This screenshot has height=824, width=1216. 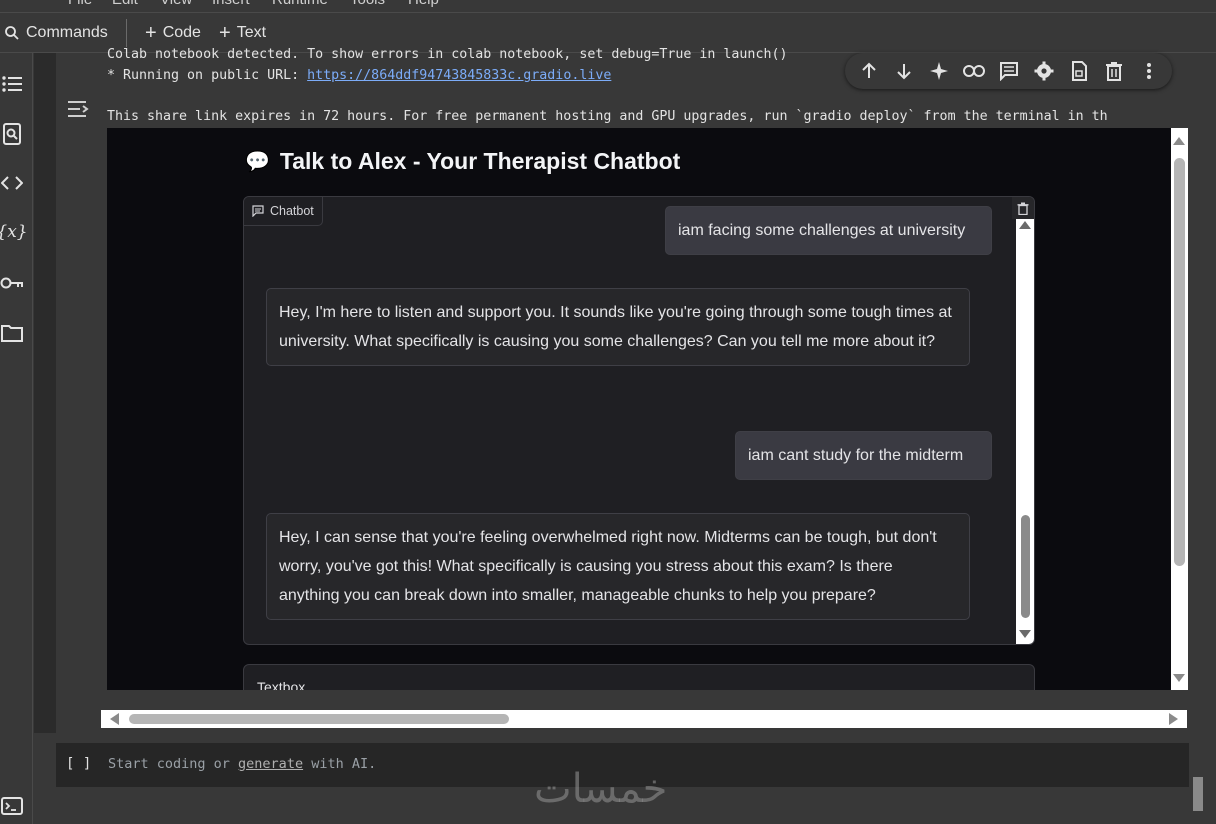 What do you see at coordinates (319, 719) in the screenshot?
I see `gradio-horizontal-thumb` at bounding box center [319, 719].